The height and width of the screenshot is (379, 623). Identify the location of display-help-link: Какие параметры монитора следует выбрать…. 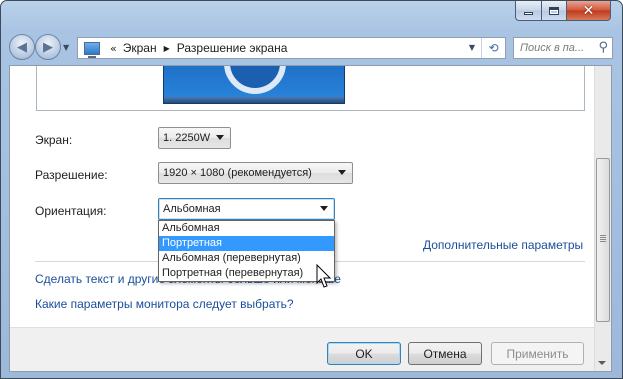
(164, 304).